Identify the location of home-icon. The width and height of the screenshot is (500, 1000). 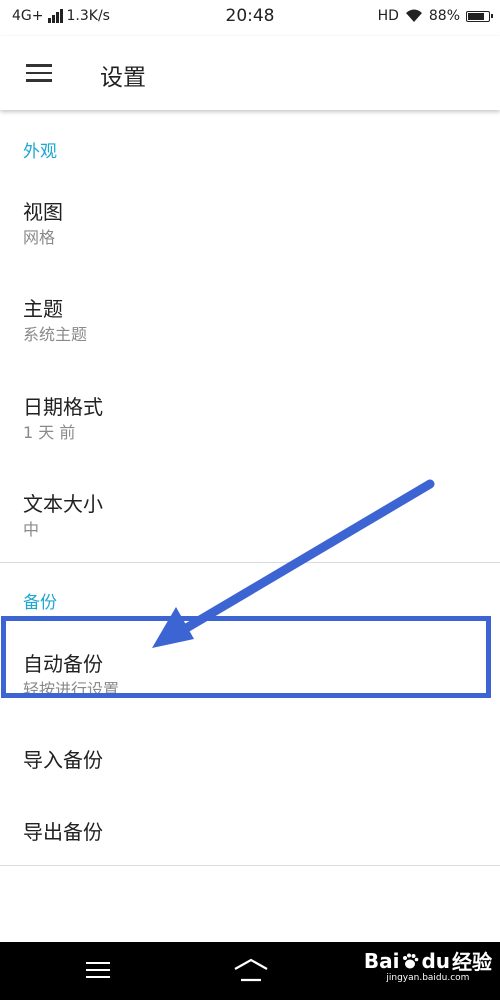
(251, 971).